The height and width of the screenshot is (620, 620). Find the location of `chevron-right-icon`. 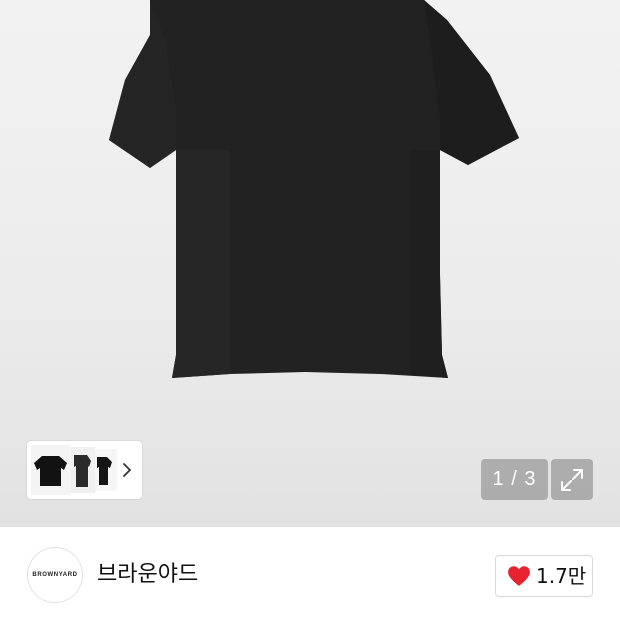

chevron-right-icon is located at coordinates (127, 470).